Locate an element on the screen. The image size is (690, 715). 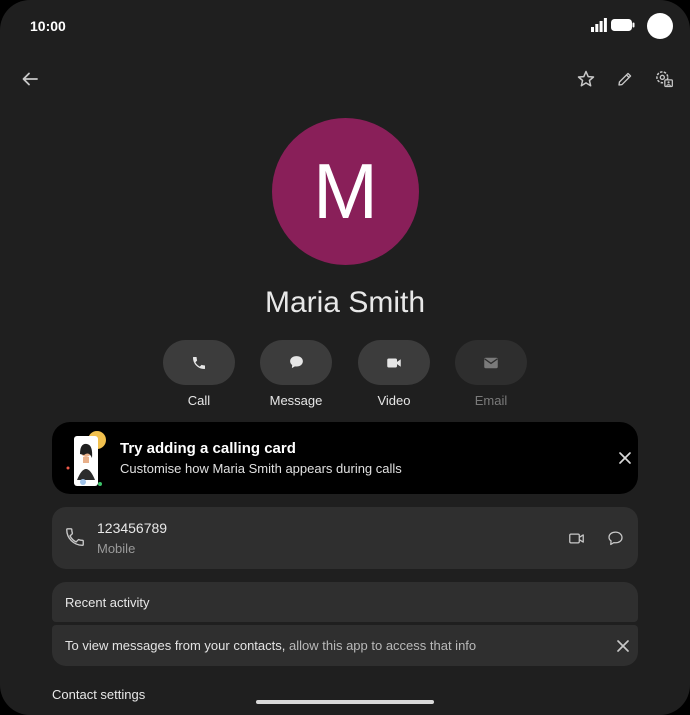
message-button is located at coordinates (296, 362).